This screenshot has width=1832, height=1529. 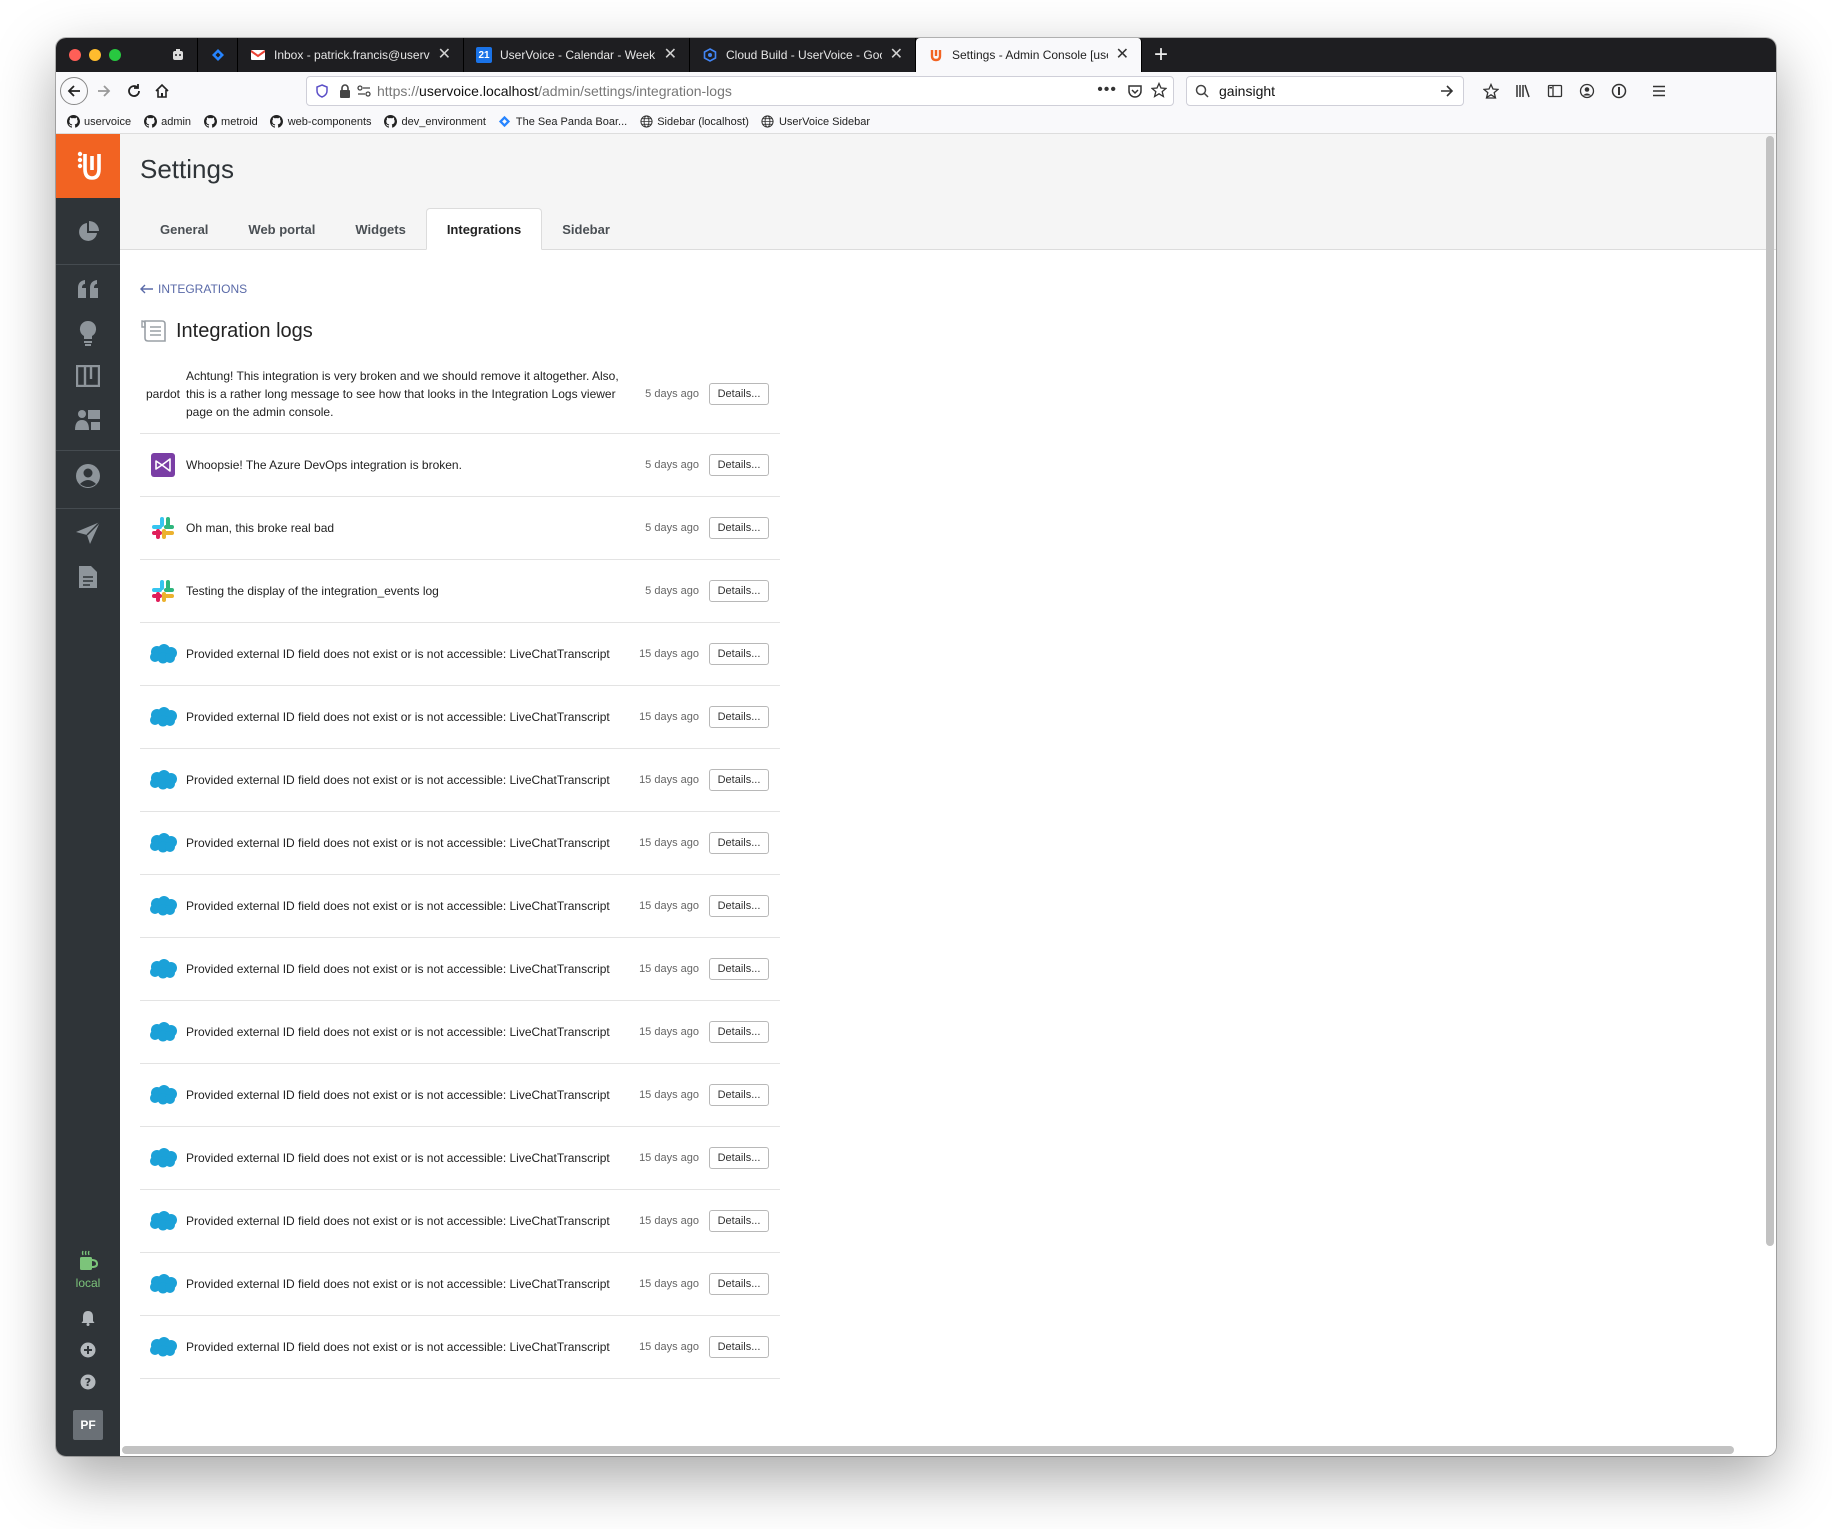 What do you see at coordinates (218, 55) in the screenshot?
I see `tab-pinned-jira` at bounding box center [218, 55].